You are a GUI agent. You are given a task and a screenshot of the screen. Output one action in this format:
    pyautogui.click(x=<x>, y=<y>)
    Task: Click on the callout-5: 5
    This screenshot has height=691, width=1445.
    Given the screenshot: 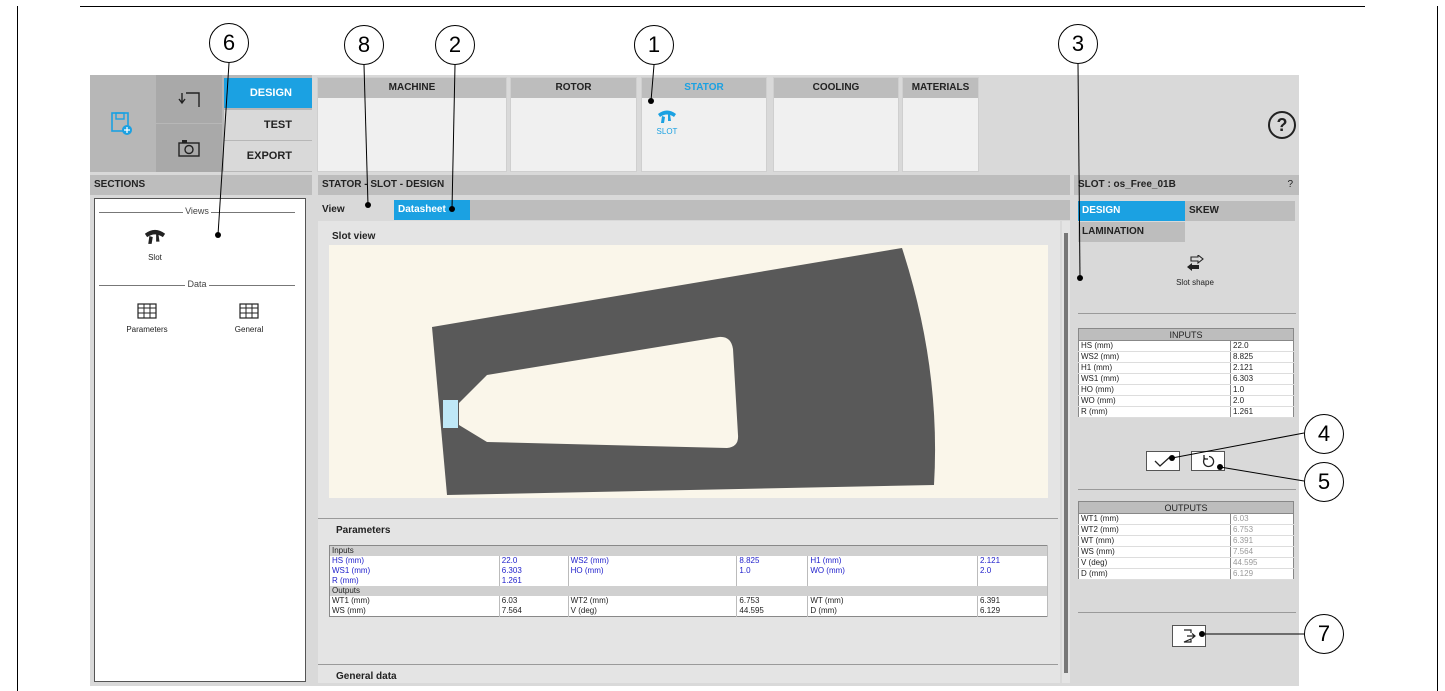 What is the action you would take?
    pyautogui.click(x=1324, y=482)
    